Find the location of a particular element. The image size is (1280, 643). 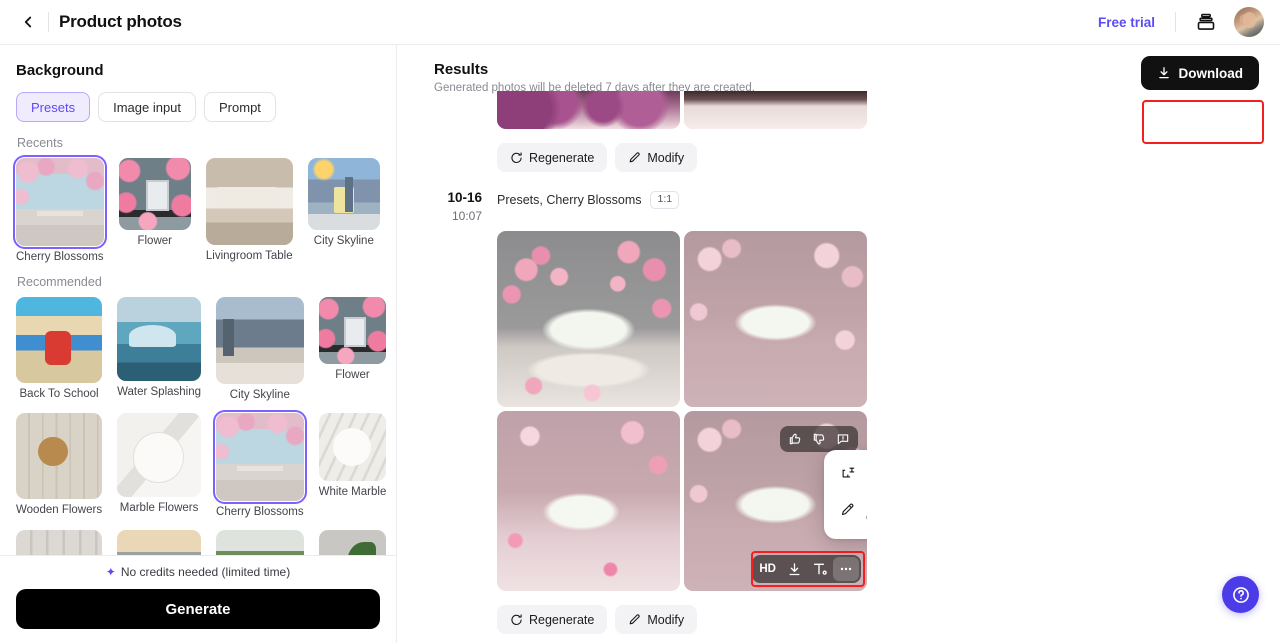

preset-cherry-blossoms: Cherry Blossoms is located at coordinates (60, 209).